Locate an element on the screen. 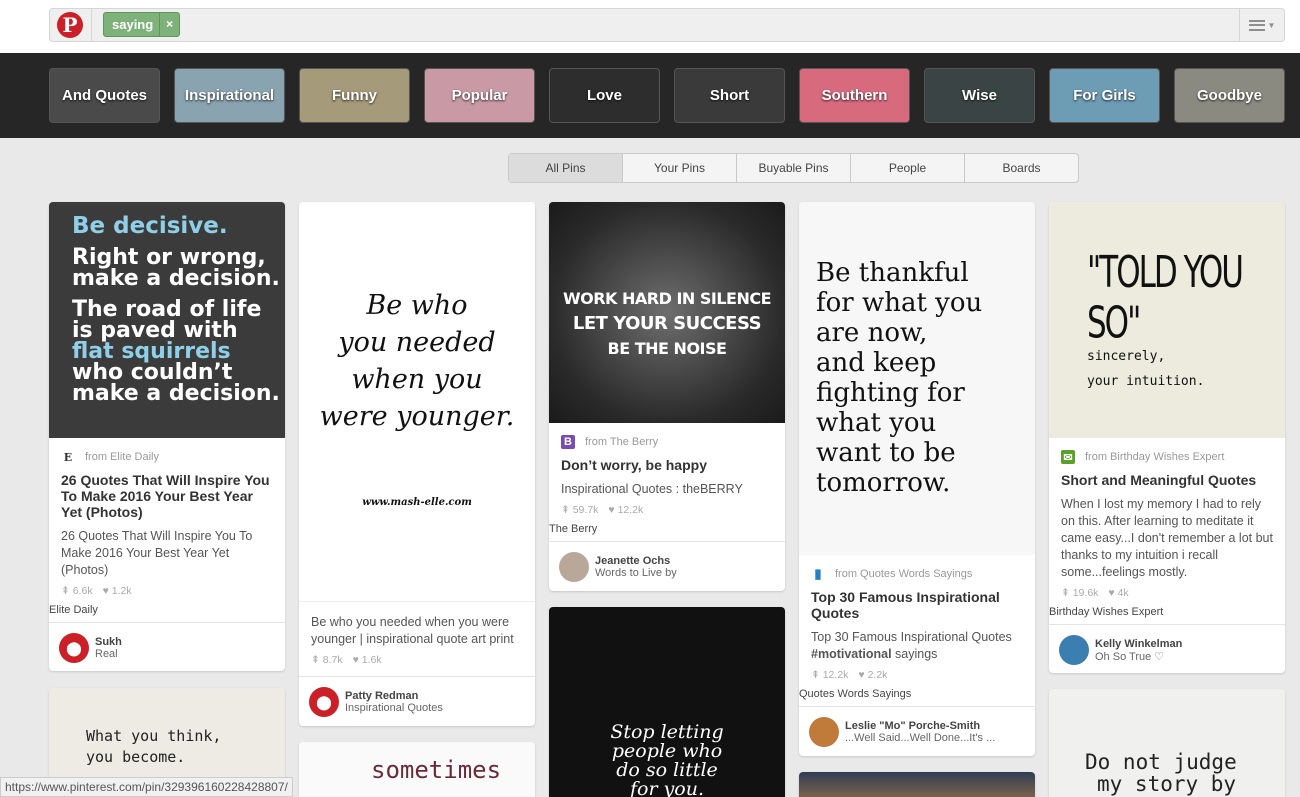  pin-credit: Elite Daily is located at coordinates (73, 610).